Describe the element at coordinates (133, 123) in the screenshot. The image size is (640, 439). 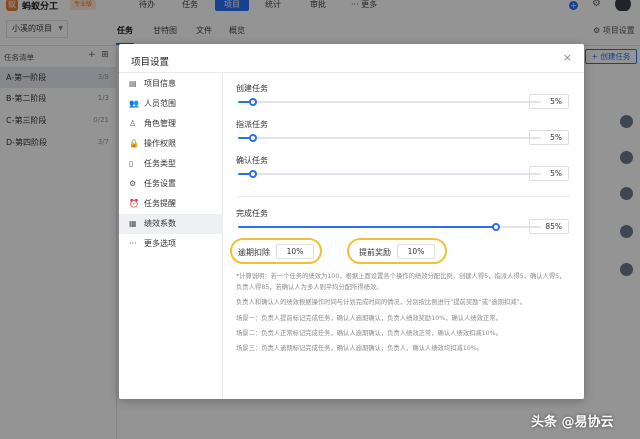
I see `user-icon: ♙` at that location.